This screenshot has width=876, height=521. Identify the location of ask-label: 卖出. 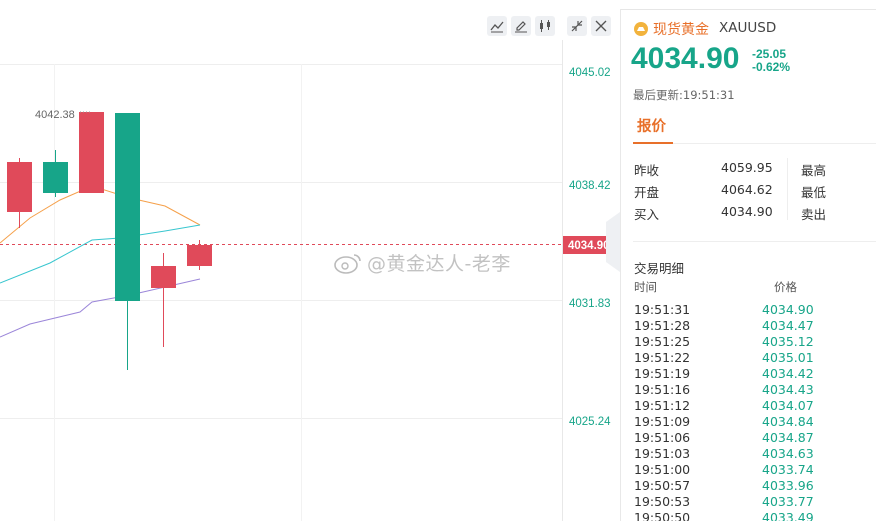
(814, 214).